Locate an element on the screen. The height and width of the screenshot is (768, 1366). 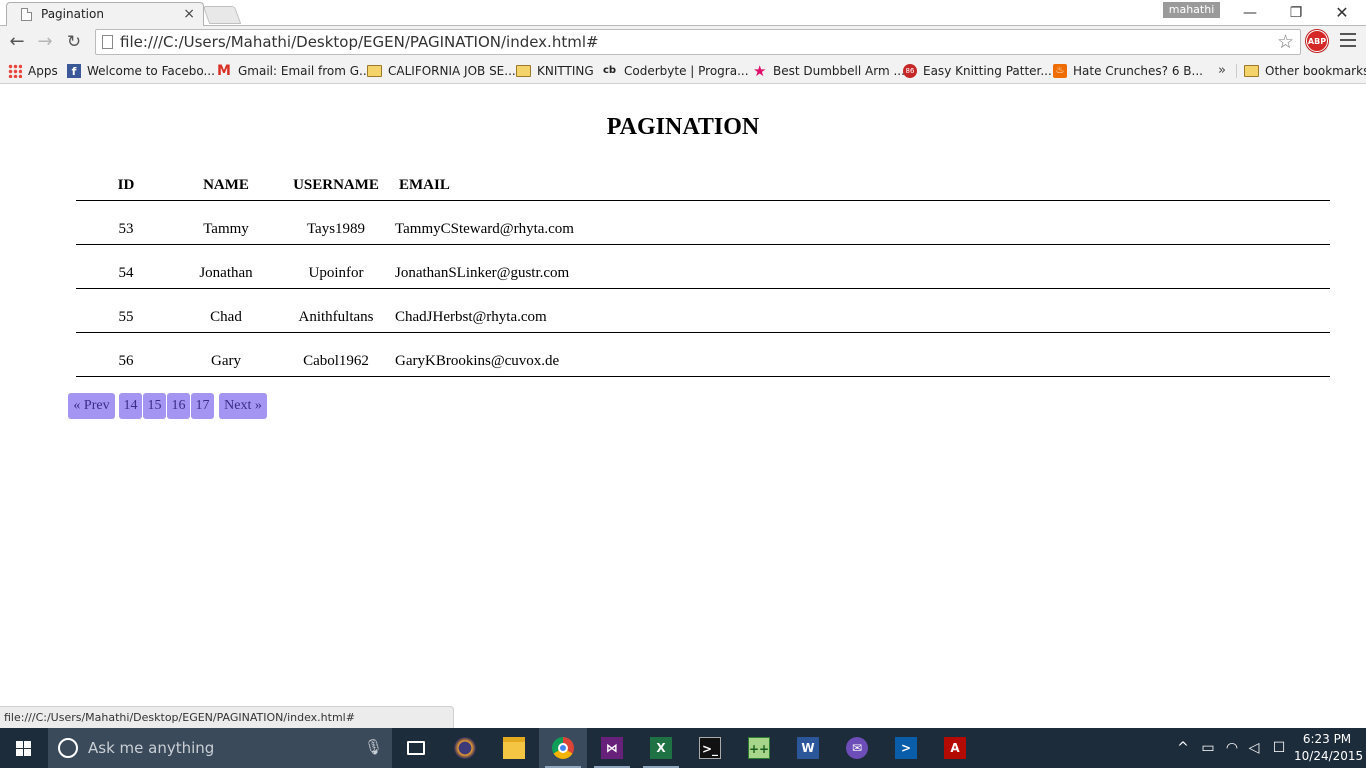
cell-name: Jonathan is located at coordinates (226, 273).